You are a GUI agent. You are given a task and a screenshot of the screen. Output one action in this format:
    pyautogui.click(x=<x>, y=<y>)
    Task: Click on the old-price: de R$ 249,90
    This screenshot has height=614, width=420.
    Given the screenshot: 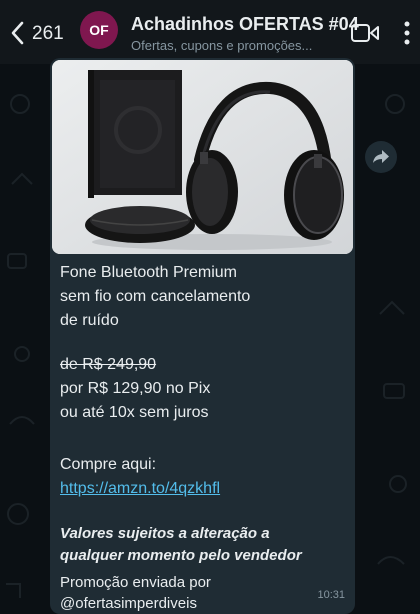 What is the action you would take?
    pyautogui.click(x=108, y=364)
    